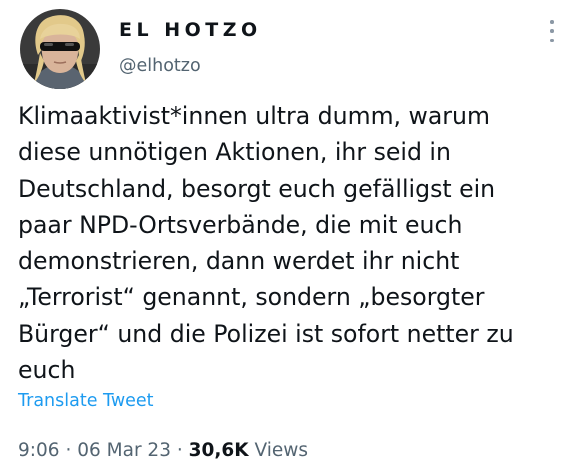 This screenshot has height=472, width=582. Describe the element at coordinates (190, 30) in the screenshot. I see `author-display-name: EL HOTZO` at that location.